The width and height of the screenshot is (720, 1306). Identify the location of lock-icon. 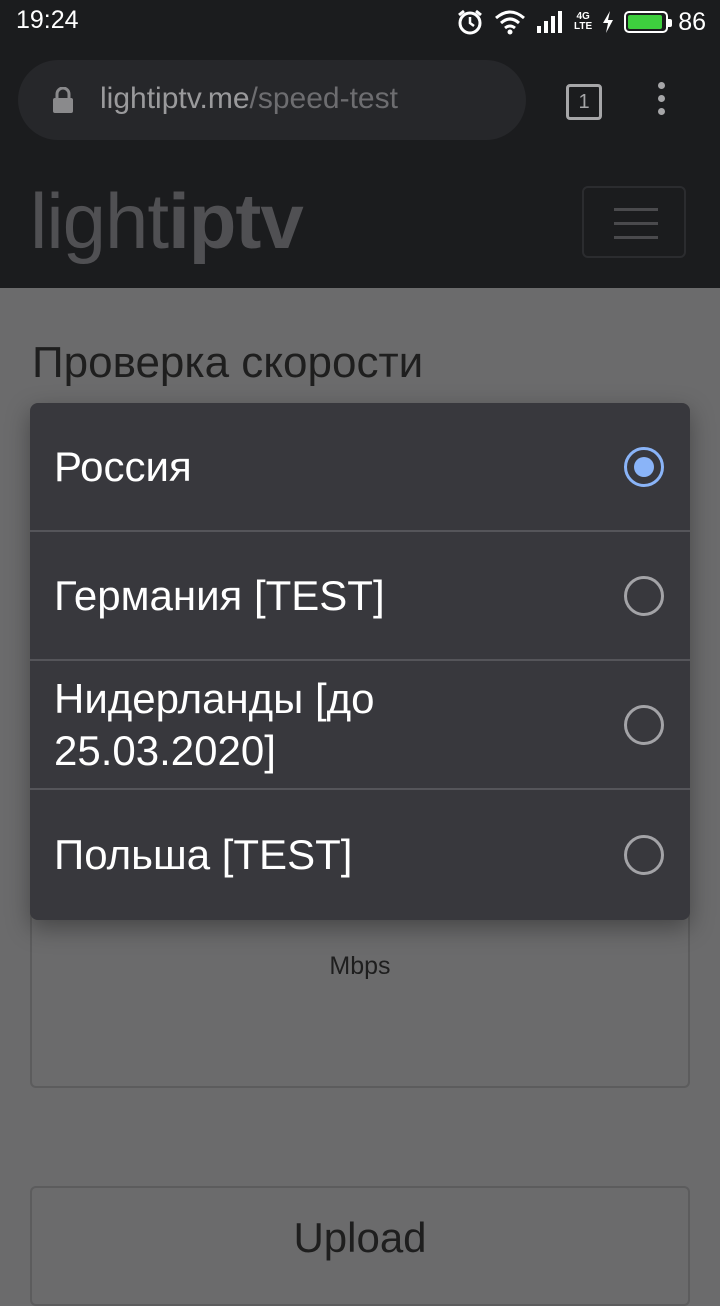
(63, 100).